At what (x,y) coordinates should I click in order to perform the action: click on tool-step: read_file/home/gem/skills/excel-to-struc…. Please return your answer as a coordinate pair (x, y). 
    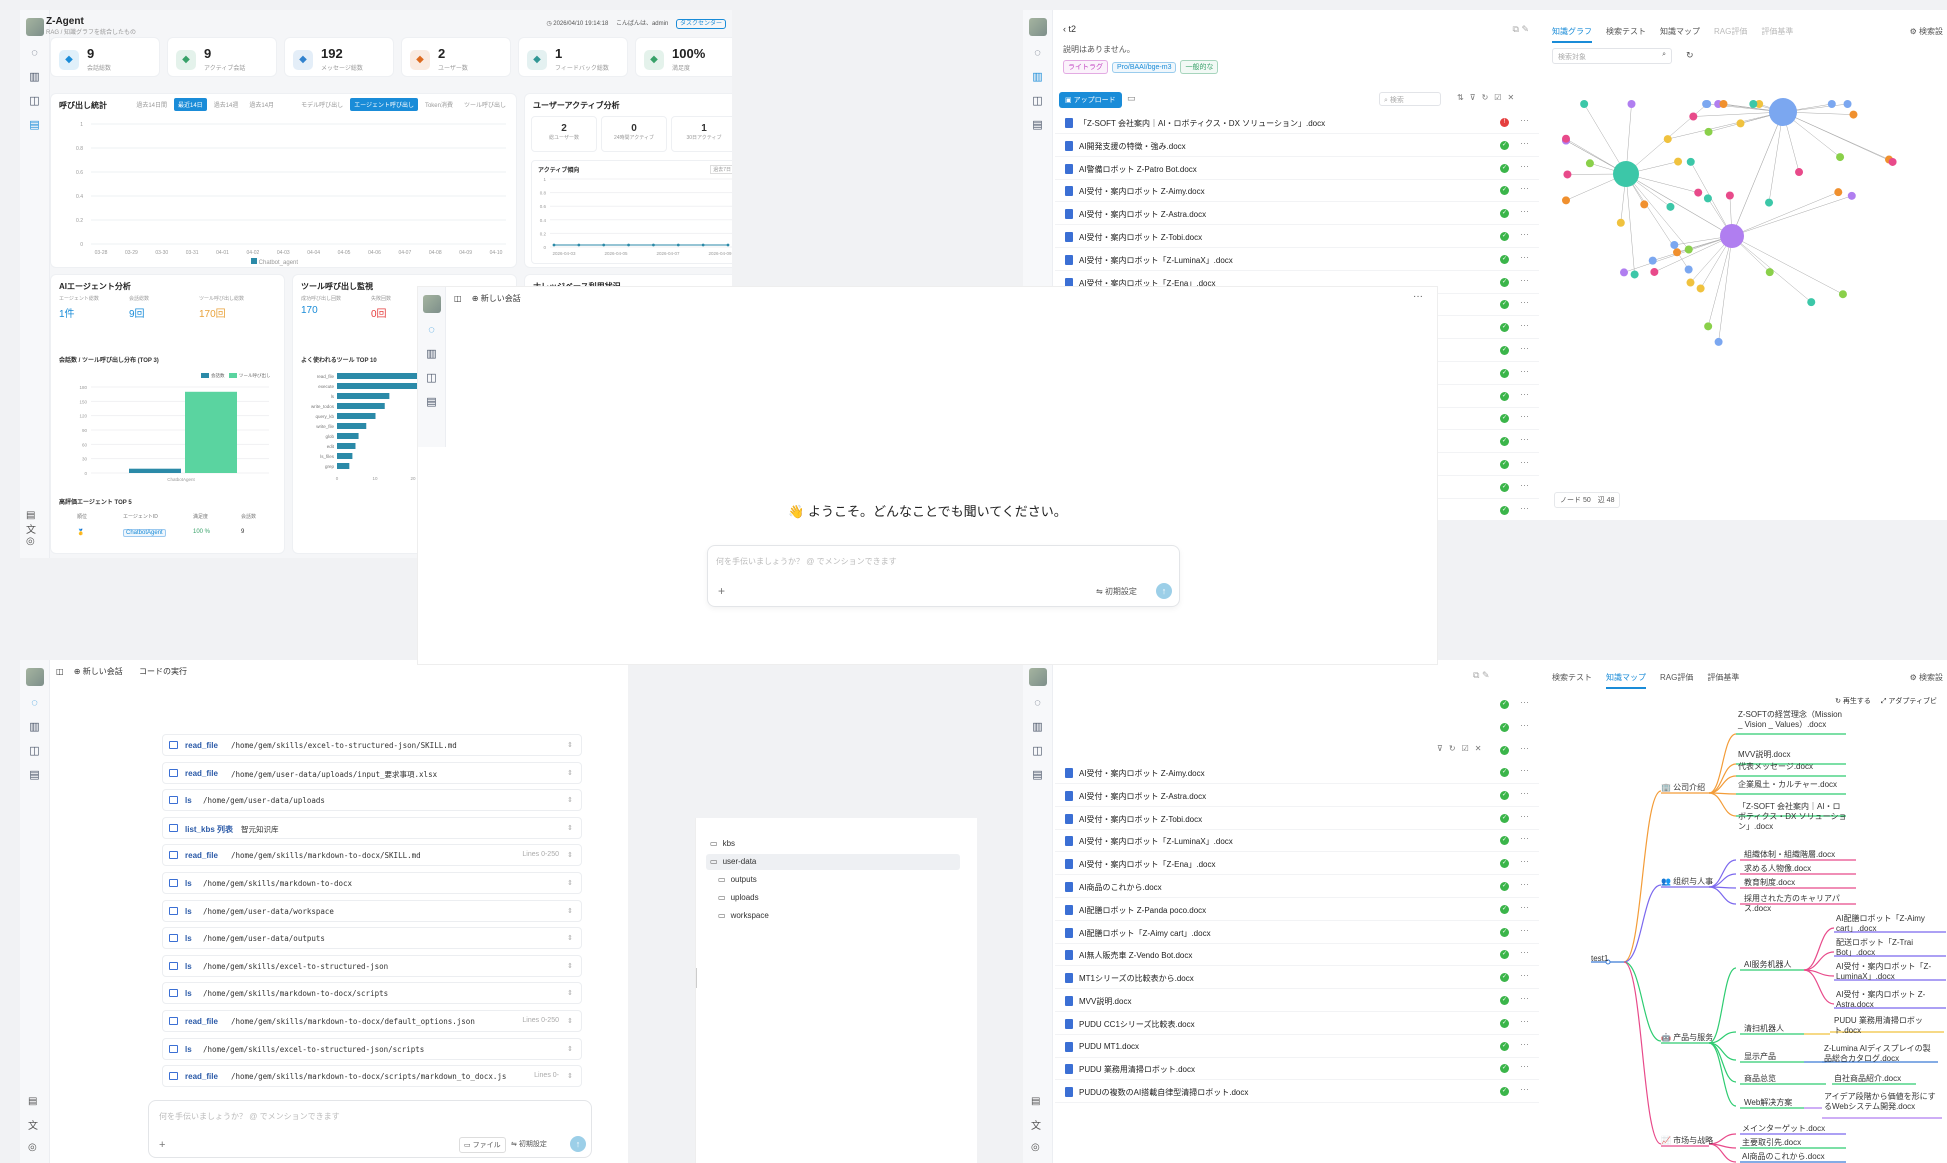
    Looking at the image, I should click on (372, 745).